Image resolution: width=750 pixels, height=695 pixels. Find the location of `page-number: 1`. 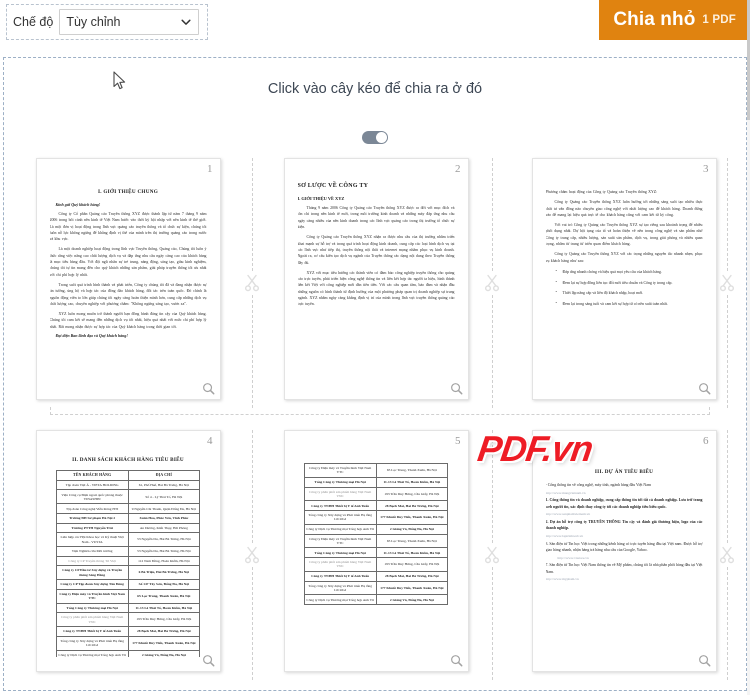

page-number: 1 is located at coordinates (210, 169).